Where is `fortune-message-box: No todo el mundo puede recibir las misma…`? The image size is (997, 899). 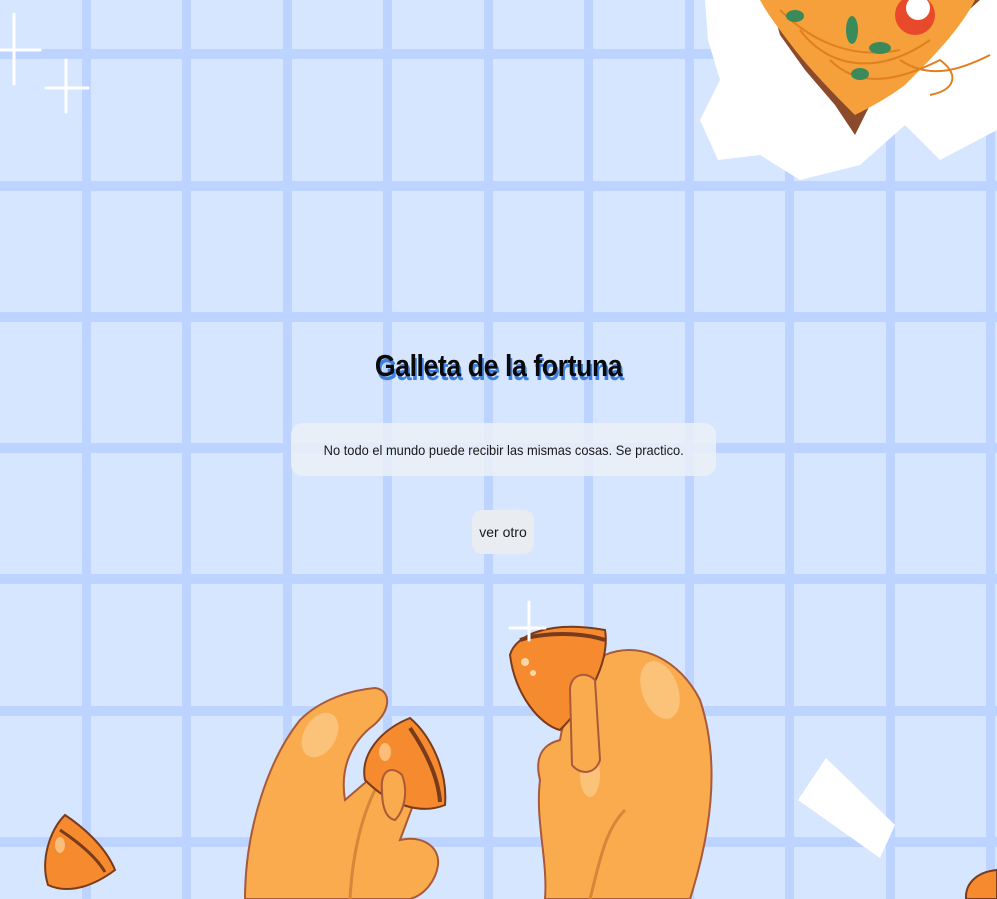 fortune-message-box: No todo el mundo puede recibir las misma… is located at coordinates (503, 449).